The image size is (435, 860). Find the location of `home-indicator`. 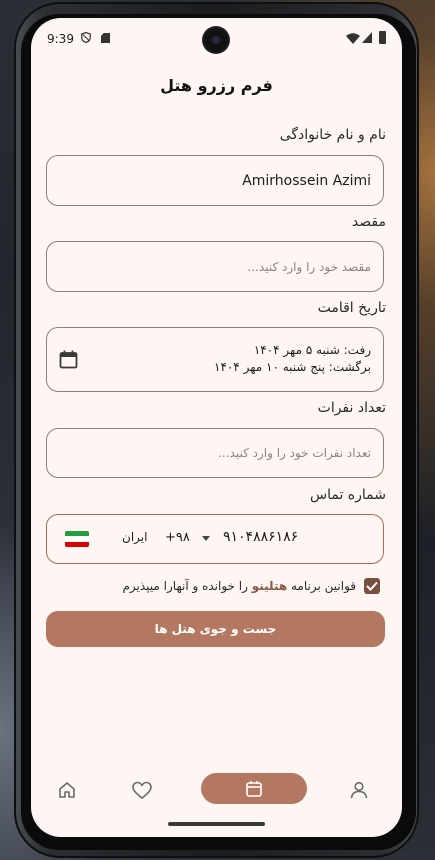

home-indicator is located at coordinates (216, 824).